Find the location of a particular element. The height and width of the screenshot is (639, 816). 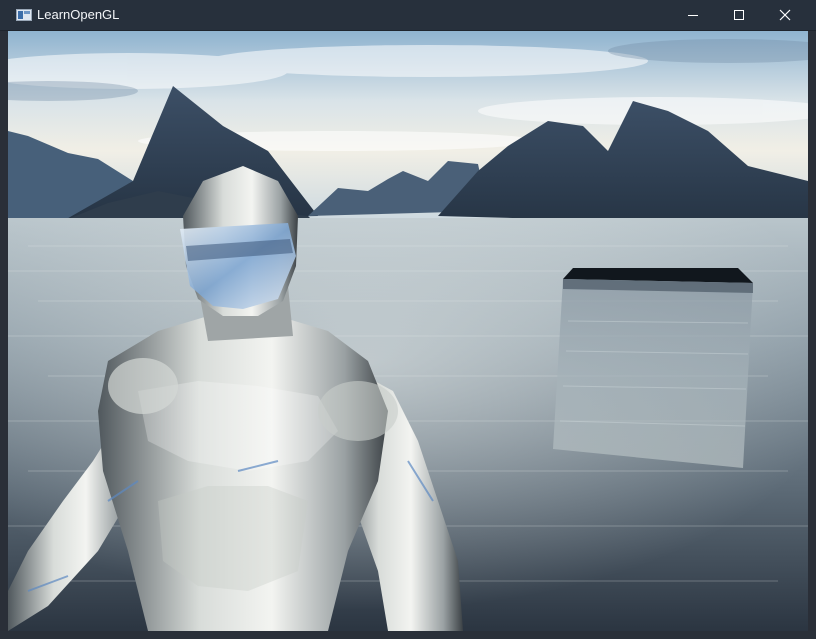

title-bar: LearnOpenGL is located at coordinates (408, 15).